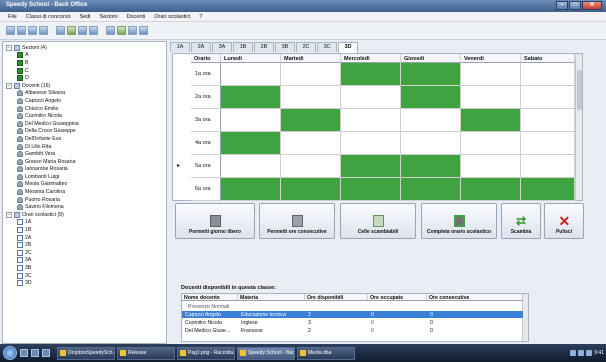  I want to click on pulisci-button: ✕ Pulisci, so click(564, 221).